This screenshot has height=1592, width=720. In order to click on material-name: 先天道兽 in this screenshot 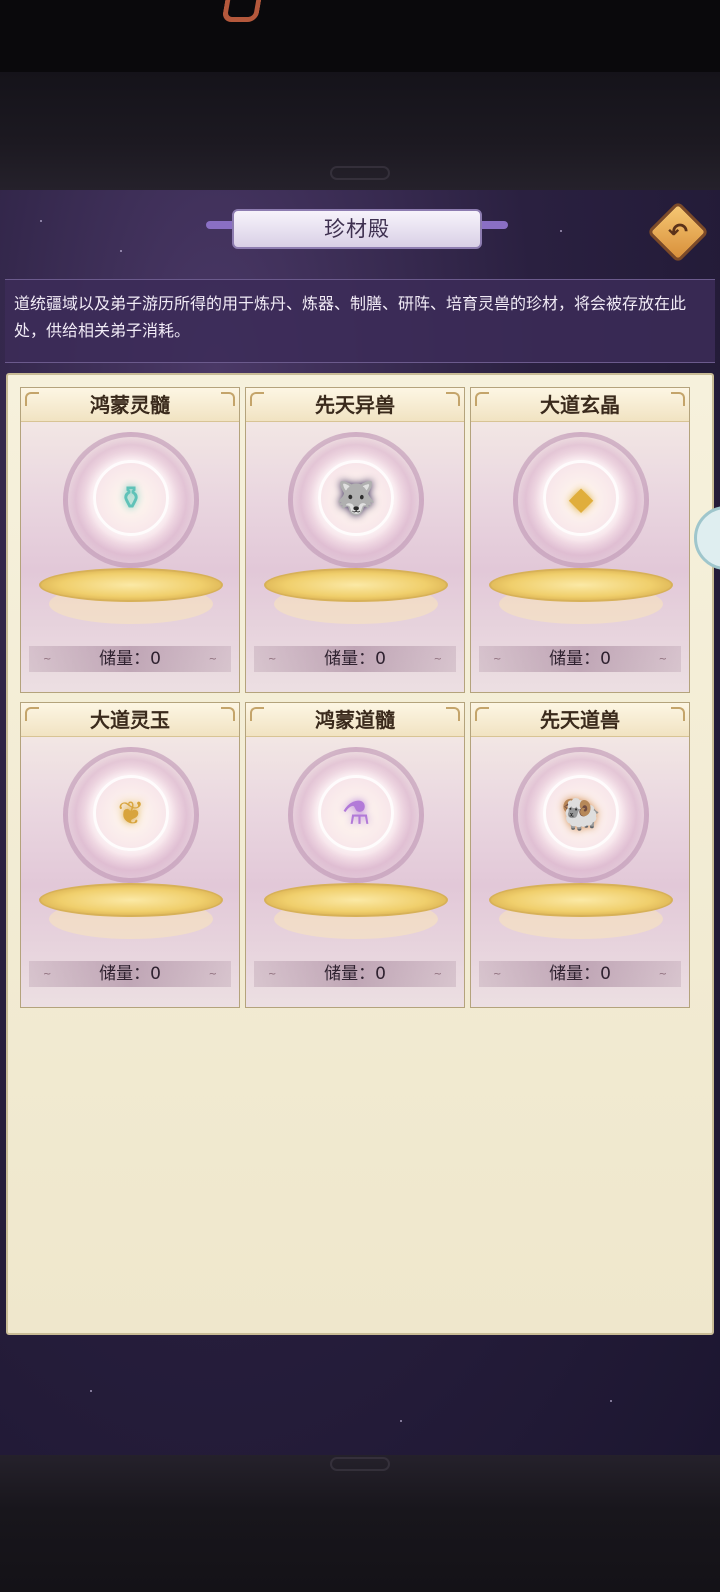, I will do `click(580, 720)`.